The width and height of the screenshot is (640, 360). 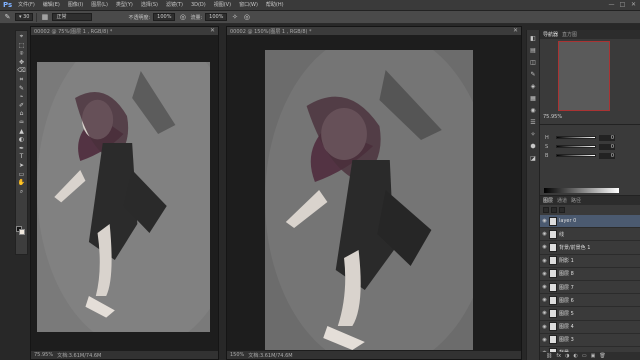 I want to click on tool-icon: ⌾, so click(x=21, y=54).